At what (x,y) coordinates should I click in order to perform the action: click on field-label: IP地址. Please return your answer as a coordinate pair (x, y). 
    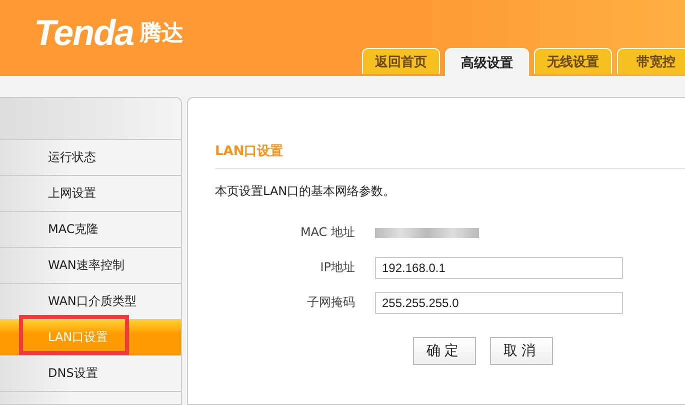
    Looking at the image, I should click on (337, 267).